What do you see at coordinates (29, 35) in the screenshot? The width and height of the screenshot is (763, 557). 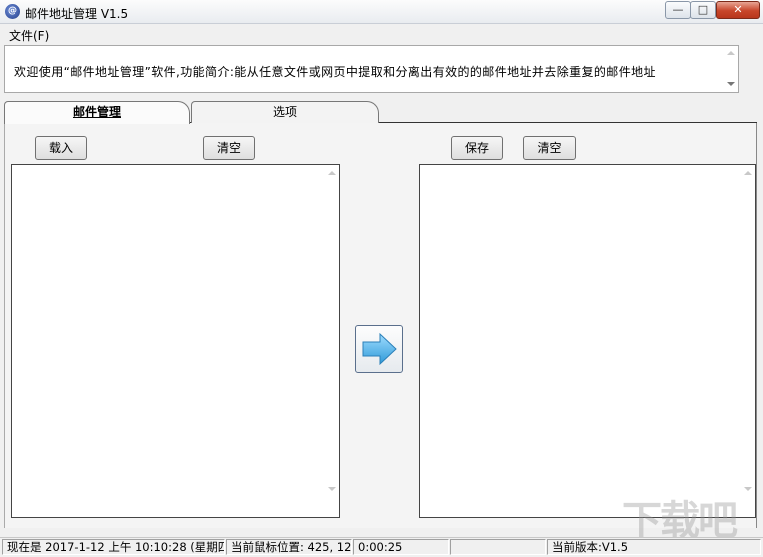 I see `menu-item-file: 文件(F)` at bounding box center [29, 35].